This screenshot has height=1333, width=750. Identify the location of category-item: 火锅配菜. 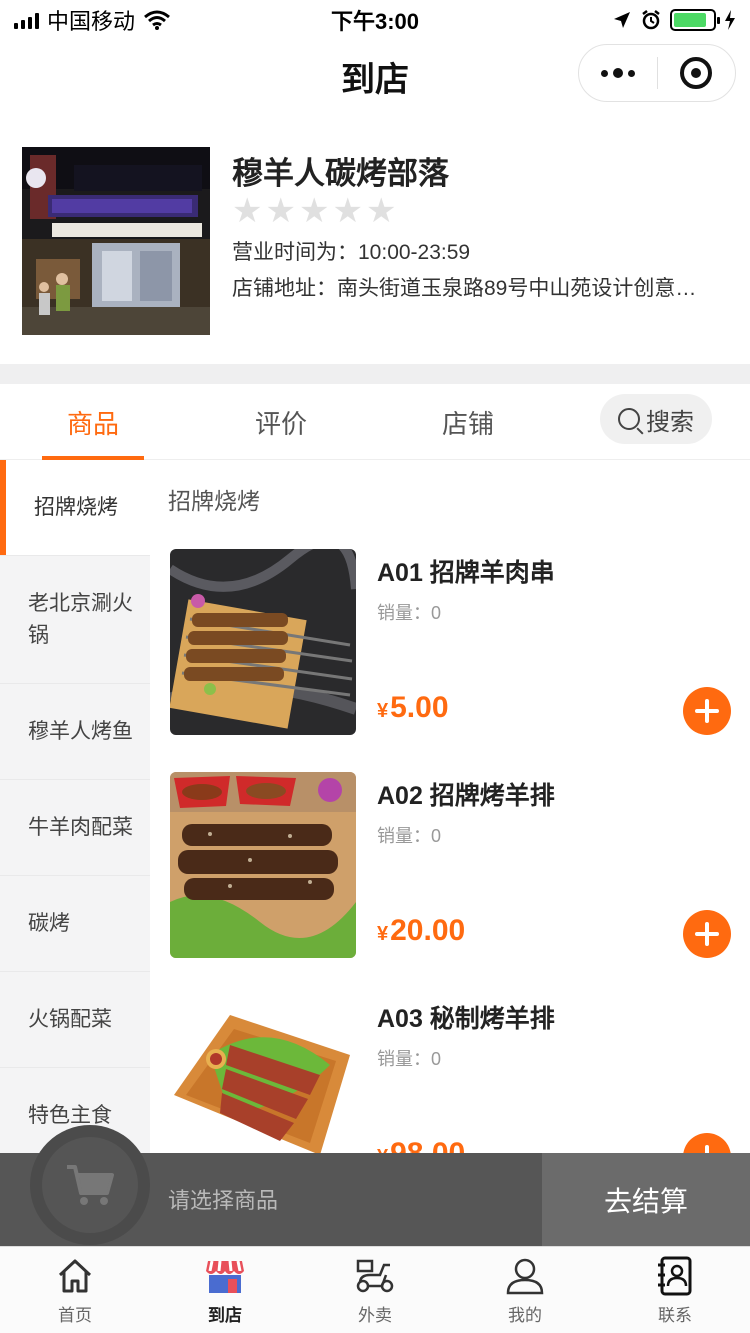
(75, 1020).